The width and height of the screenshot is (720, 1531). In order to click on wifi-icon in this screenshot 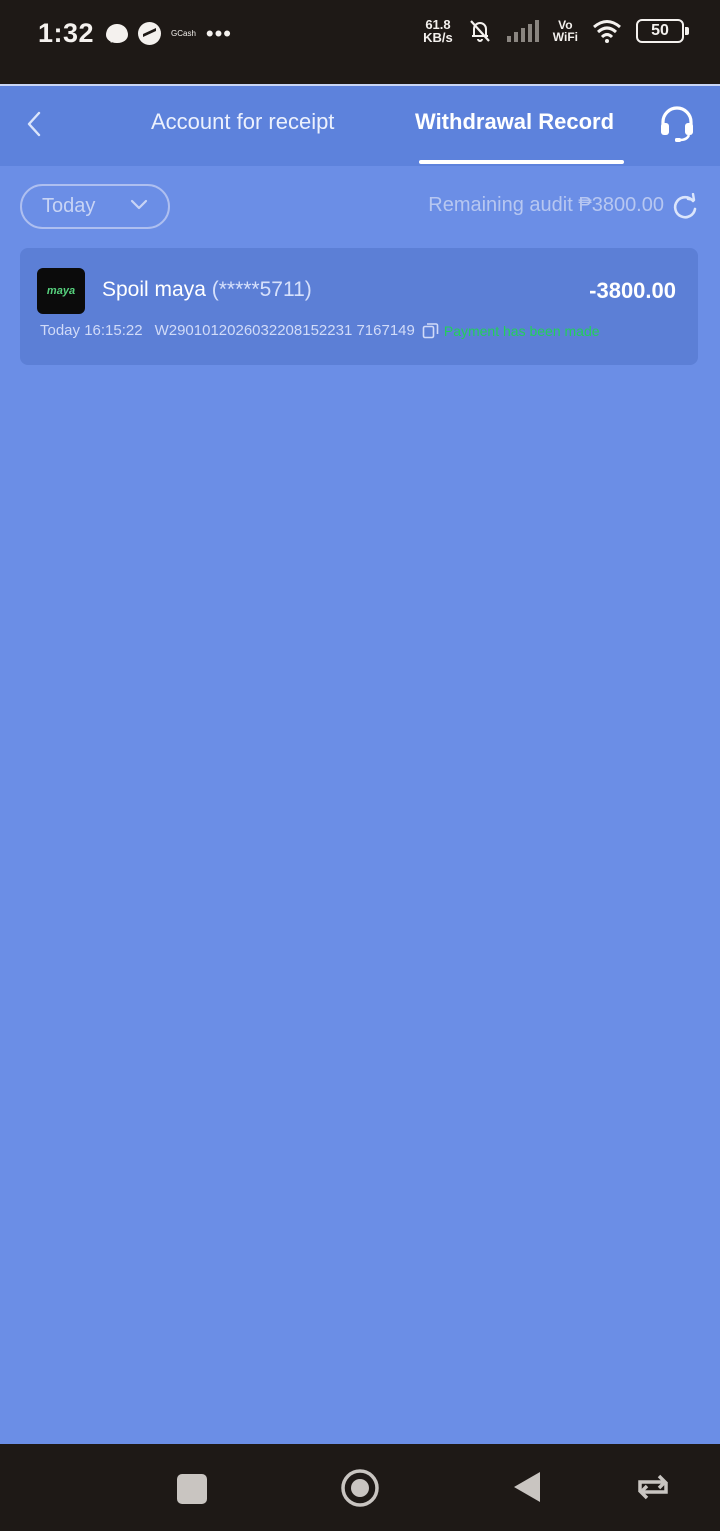, I will do `click(607, 31)`.